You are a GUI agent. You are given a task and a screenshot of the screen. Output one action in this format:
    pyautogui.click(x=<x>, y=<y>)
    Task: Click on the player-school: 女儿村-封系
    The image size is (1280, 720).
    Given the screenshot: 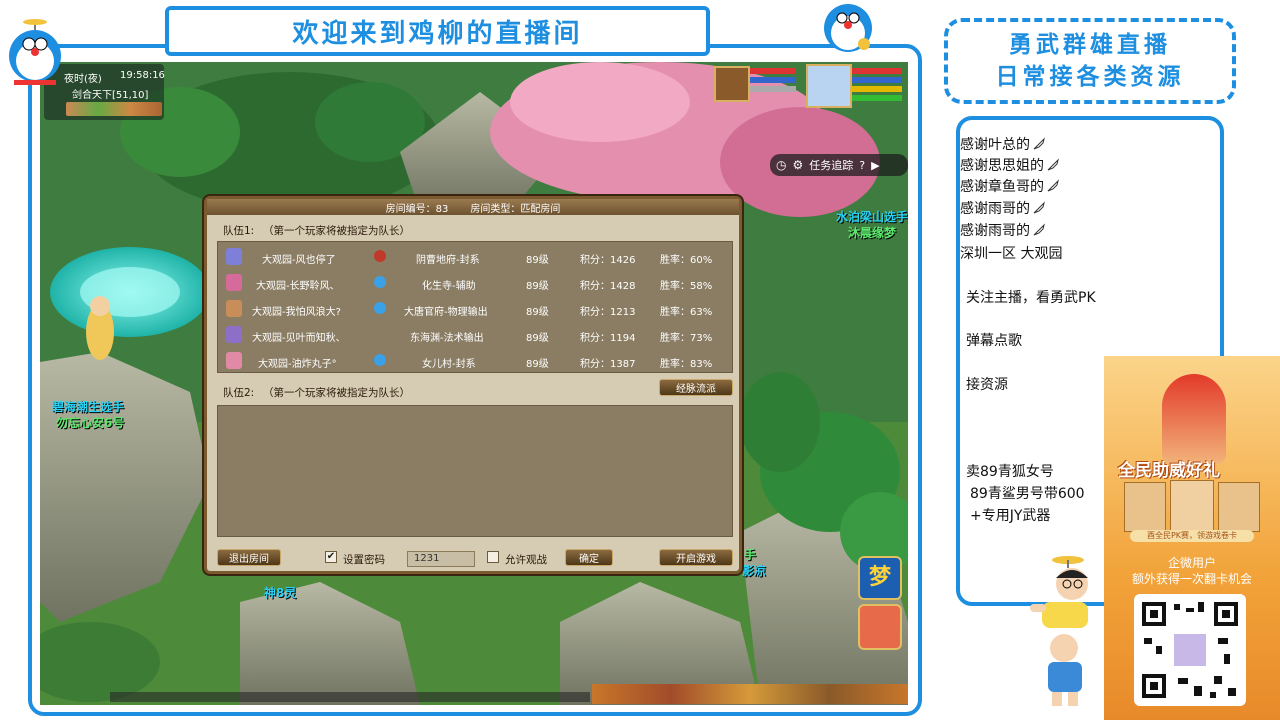 What is the action you would take?
    pyautogui.click(x=449, y=364)
    